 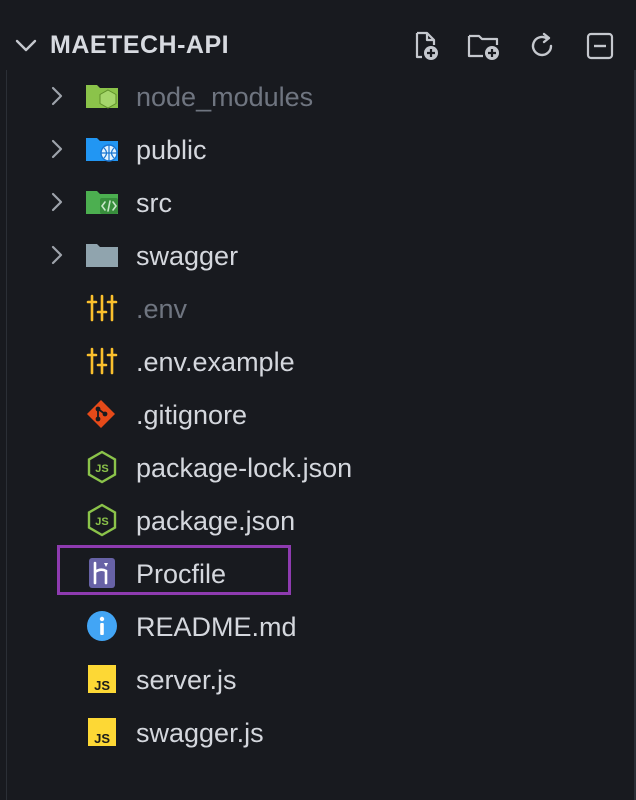 What do you see at coordinates (215, 362) in the screenshot?
I see `tree-item-label: .env.example` at bounding box center [215, 362].